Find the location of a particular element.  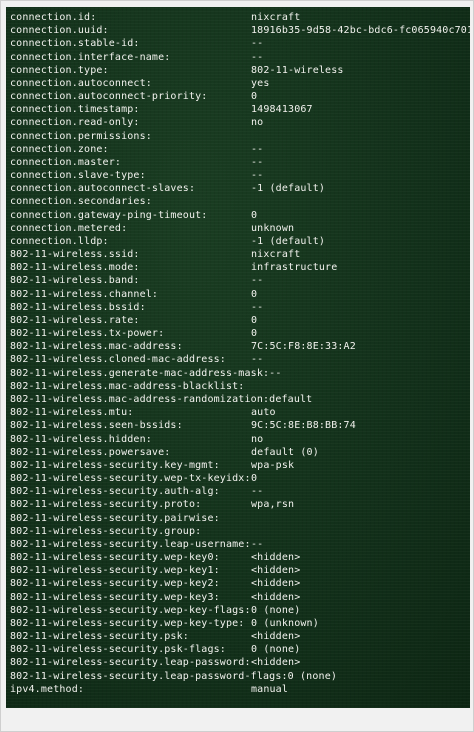

terminal-line: 802-11-wireless.channel: 0 is located at coordinates (240, 294).